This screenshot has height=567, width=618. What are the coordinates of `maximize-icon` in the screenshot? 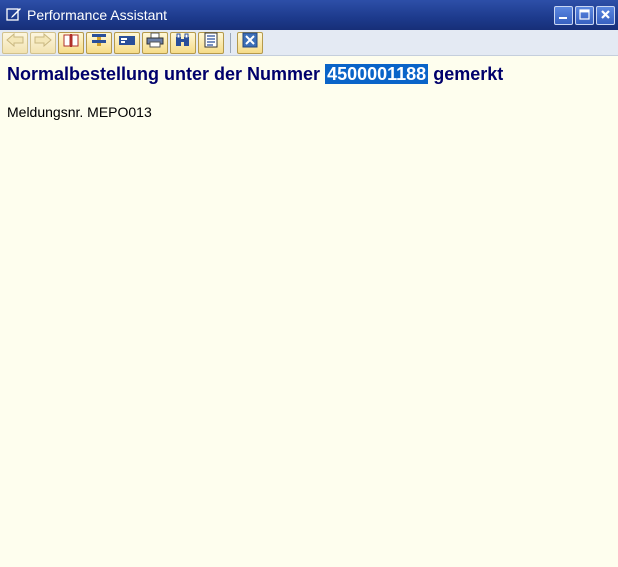 It's located at (584, 15).